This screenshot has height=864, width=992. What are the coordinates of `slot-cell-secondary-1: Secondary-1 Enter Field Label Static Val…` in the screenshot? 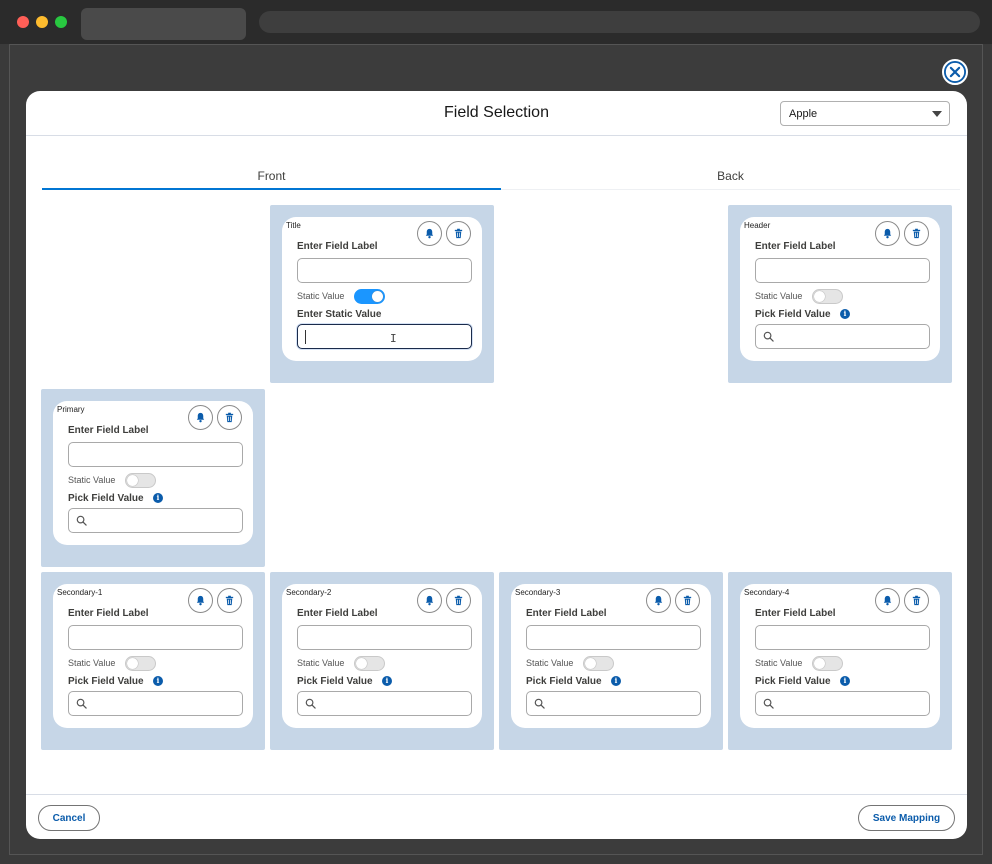 It's located at (153, 661).